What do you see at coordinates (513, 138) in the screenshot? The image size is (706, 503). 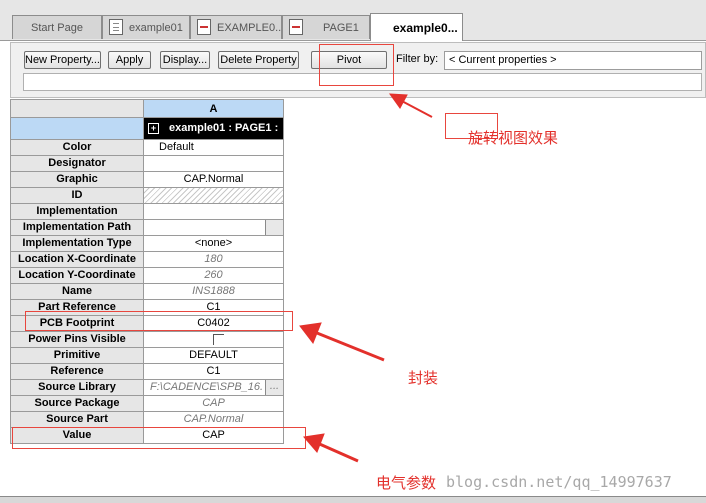 I see `pivot-annotation: 旋转视图效果` at bounding box center [513, 138].